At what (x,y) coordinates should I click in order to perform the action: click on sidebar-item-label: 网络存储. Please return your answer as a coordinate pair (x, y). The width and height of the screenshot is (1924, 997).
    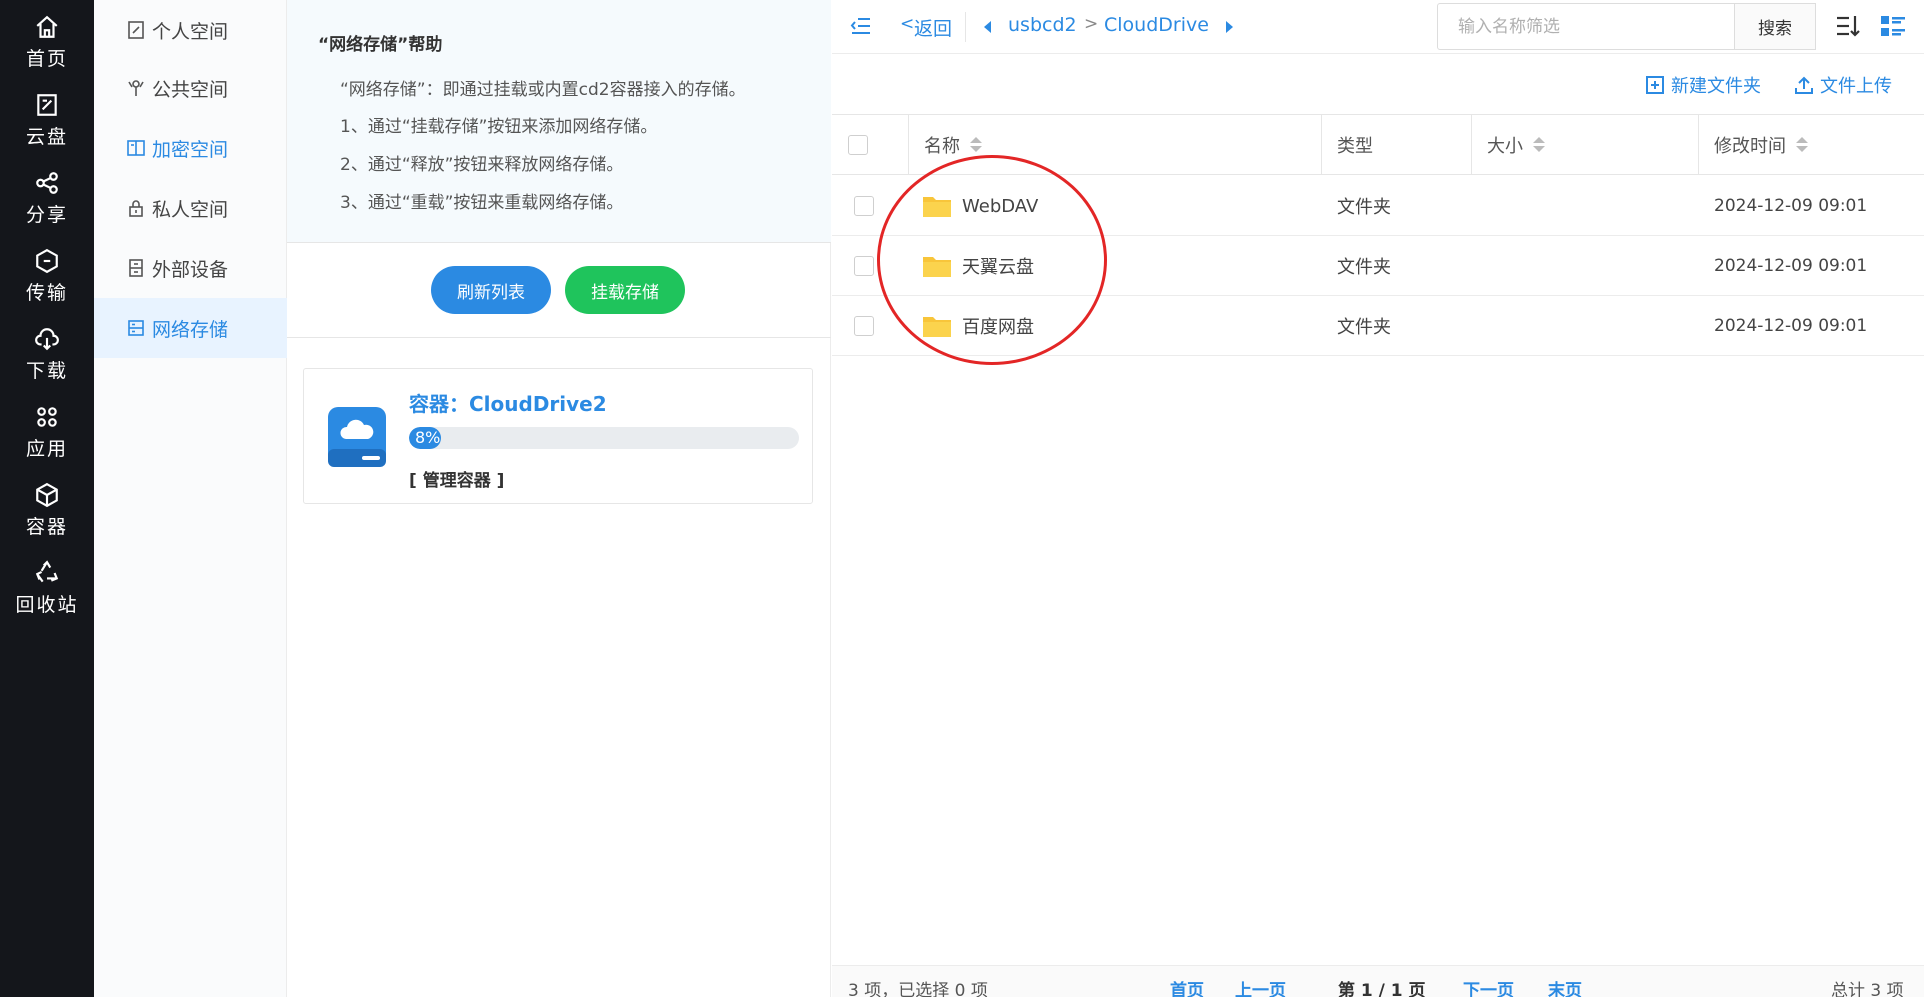
    Looking at the image, I should click on (190, 329).